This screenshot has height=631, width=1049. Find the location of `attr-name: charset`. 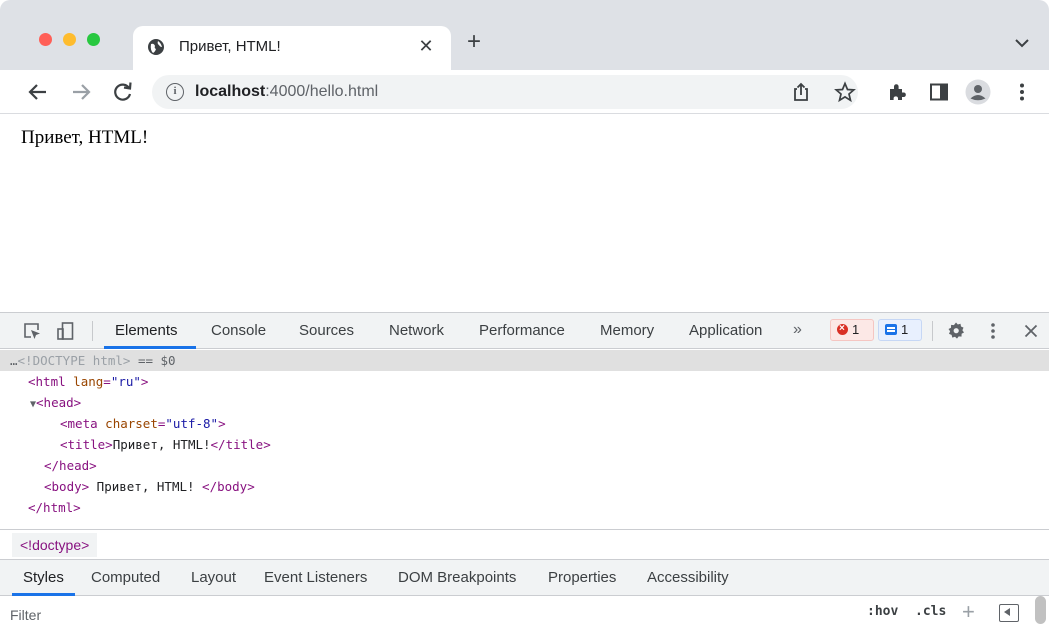

attr-name: charset is located at coordinates (131, 423).